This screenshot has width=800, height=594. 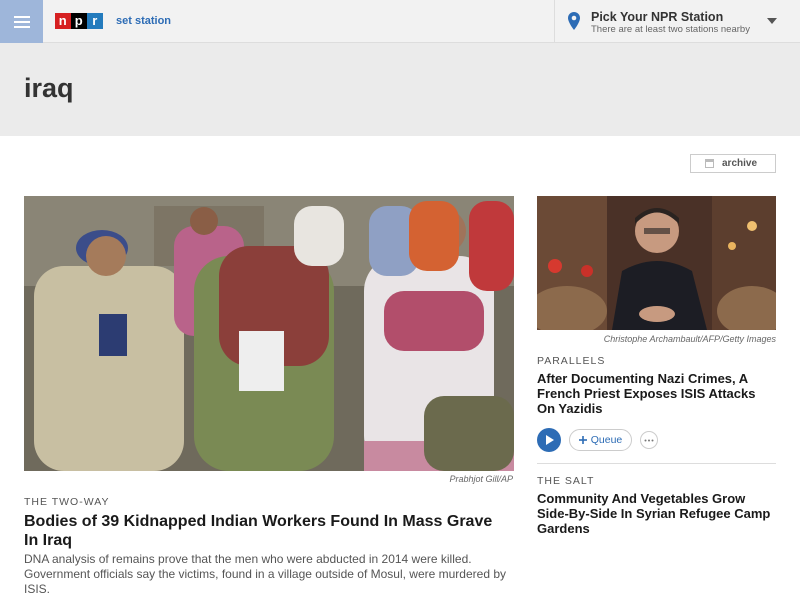 What do you see at coordinates (606, 440) in the screenshot?
I see `queue-label: Queue` at bounding box center [606, 440].